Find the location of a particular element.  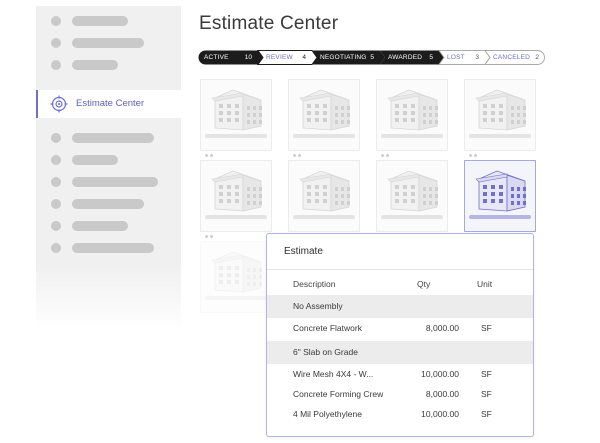

pipeline-stage-active: ACTIVE 10 is located at coordinates (228, 57).